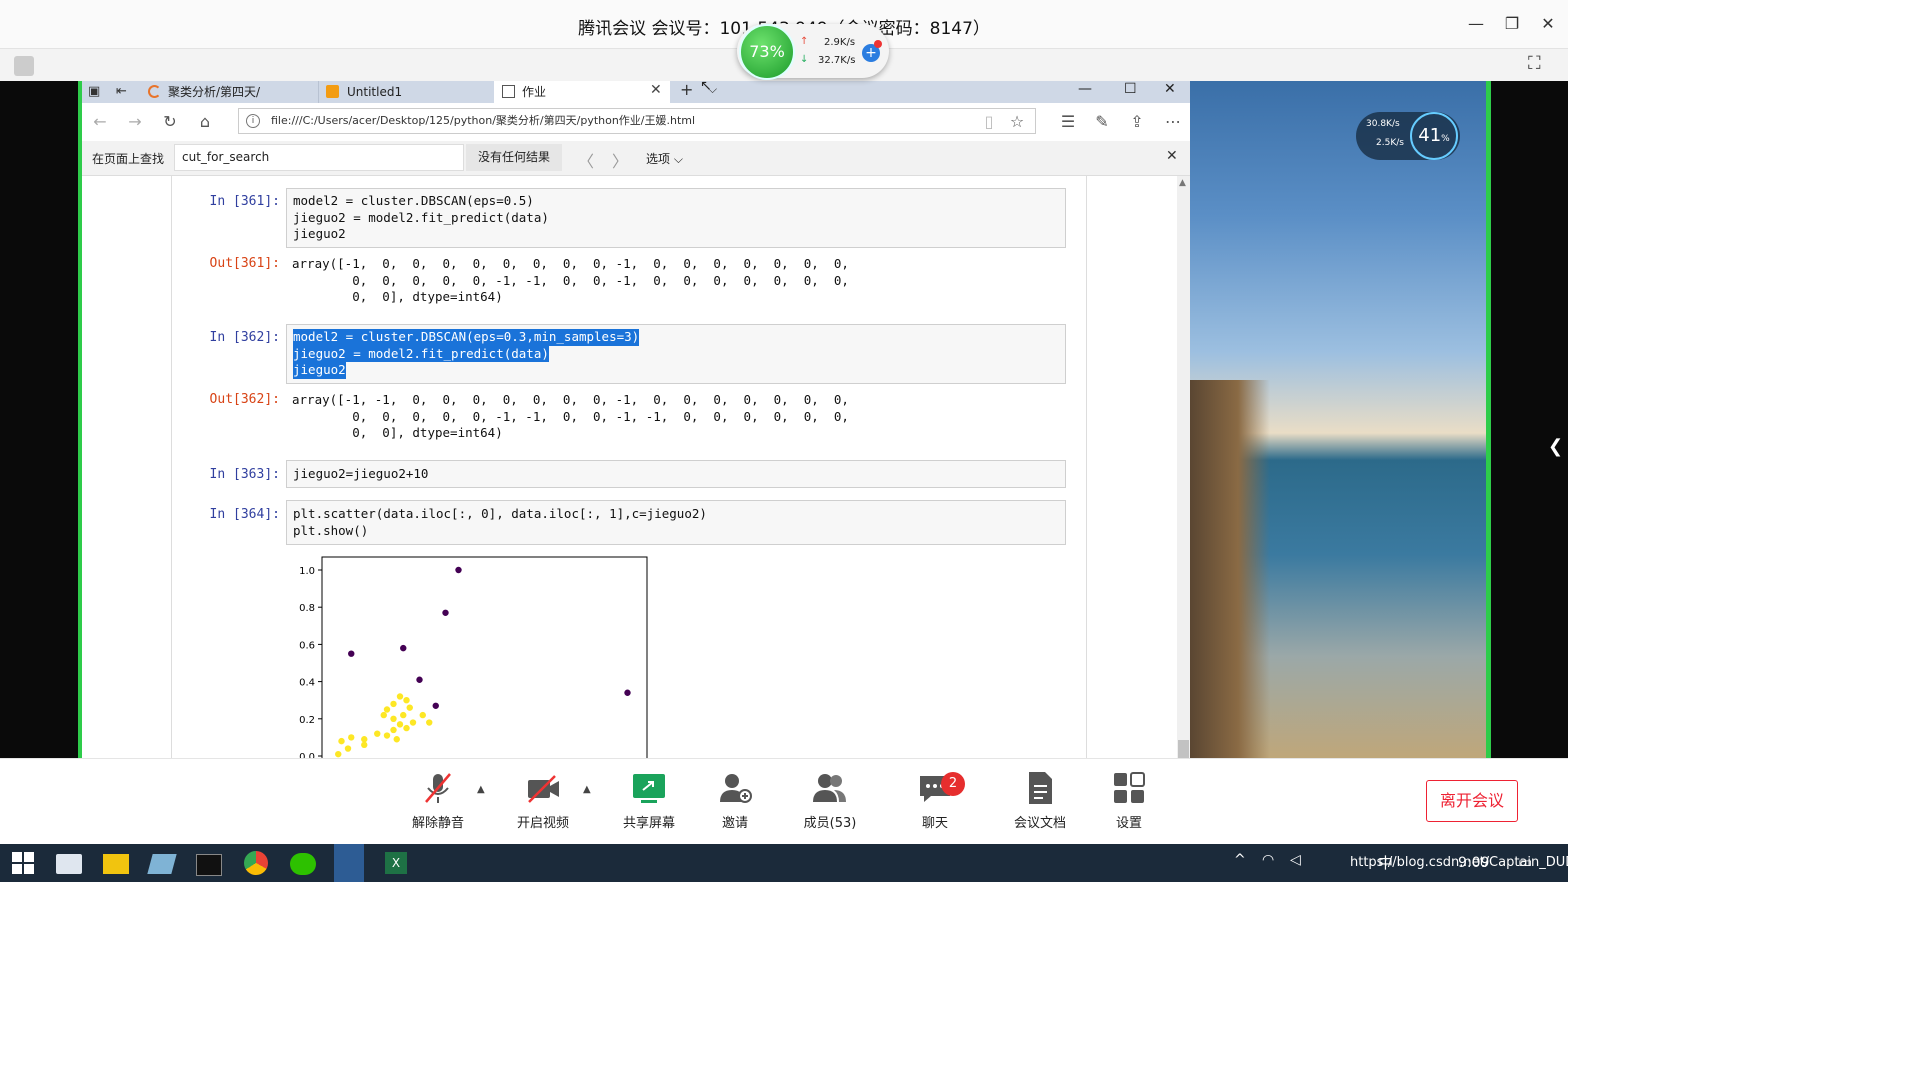  What do you see at coordinates (1548, 24) in the screenshot?
I see `close-button: ✕` at bounding box center [1548, 24].